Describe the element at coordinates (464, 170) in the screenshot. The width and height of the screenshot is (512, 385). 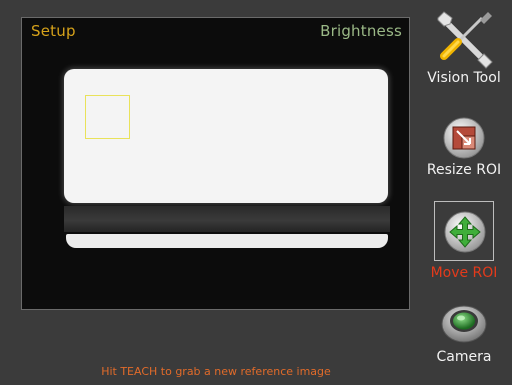
I see `resize-roi-label: Resize ROI` at that location.